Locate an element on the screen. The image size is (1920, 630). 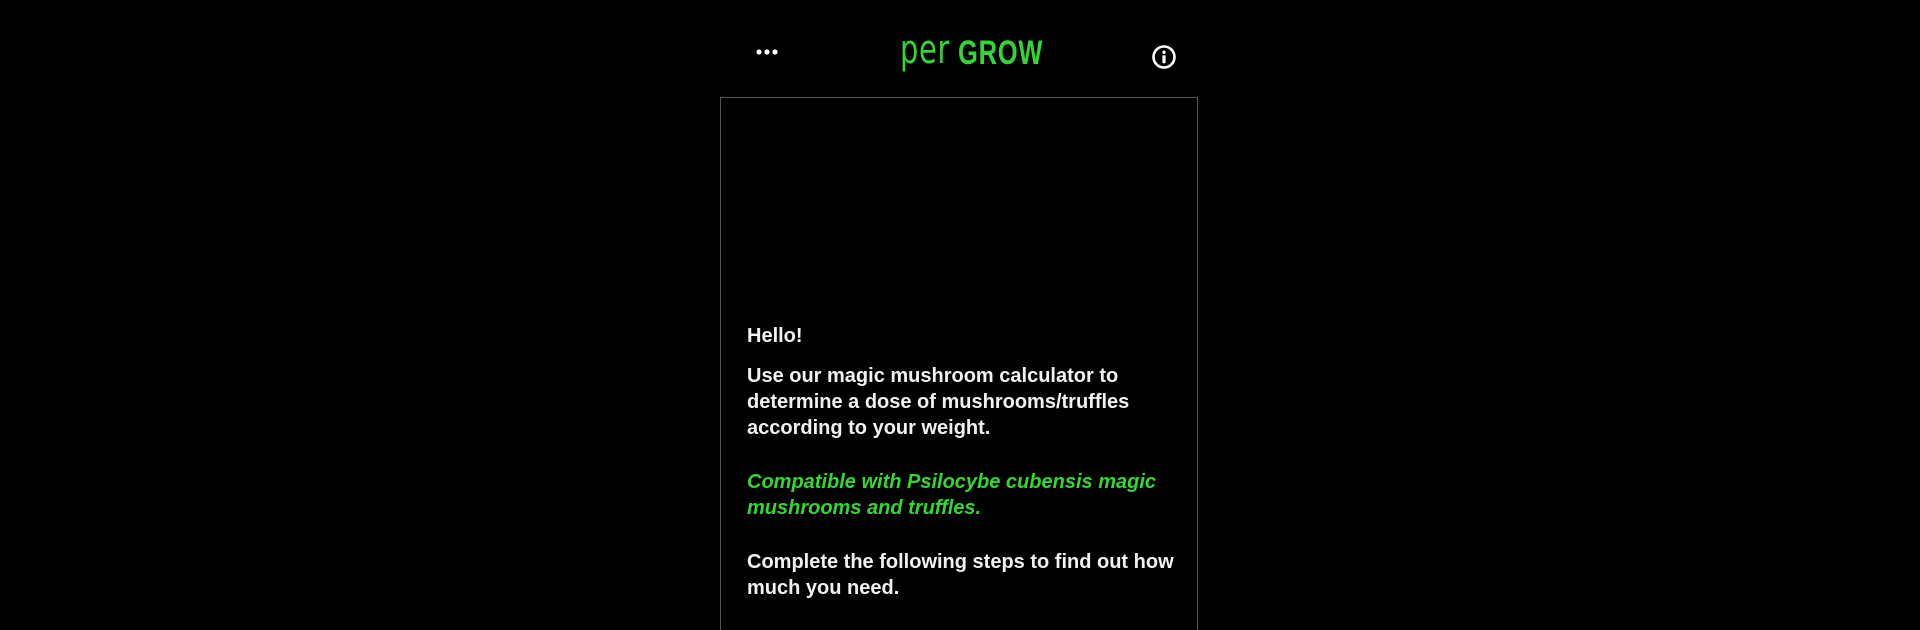
ellipsis-icon is located at coordinates (767, 52).